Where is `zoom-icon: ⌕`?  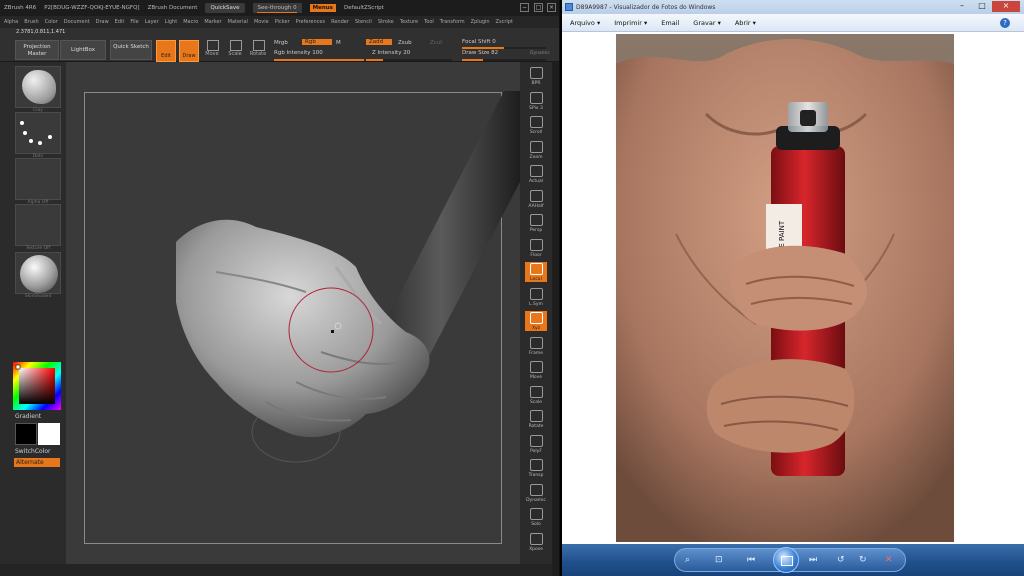 zoom-icon: ⌕ is located at coordinates (687, 560).